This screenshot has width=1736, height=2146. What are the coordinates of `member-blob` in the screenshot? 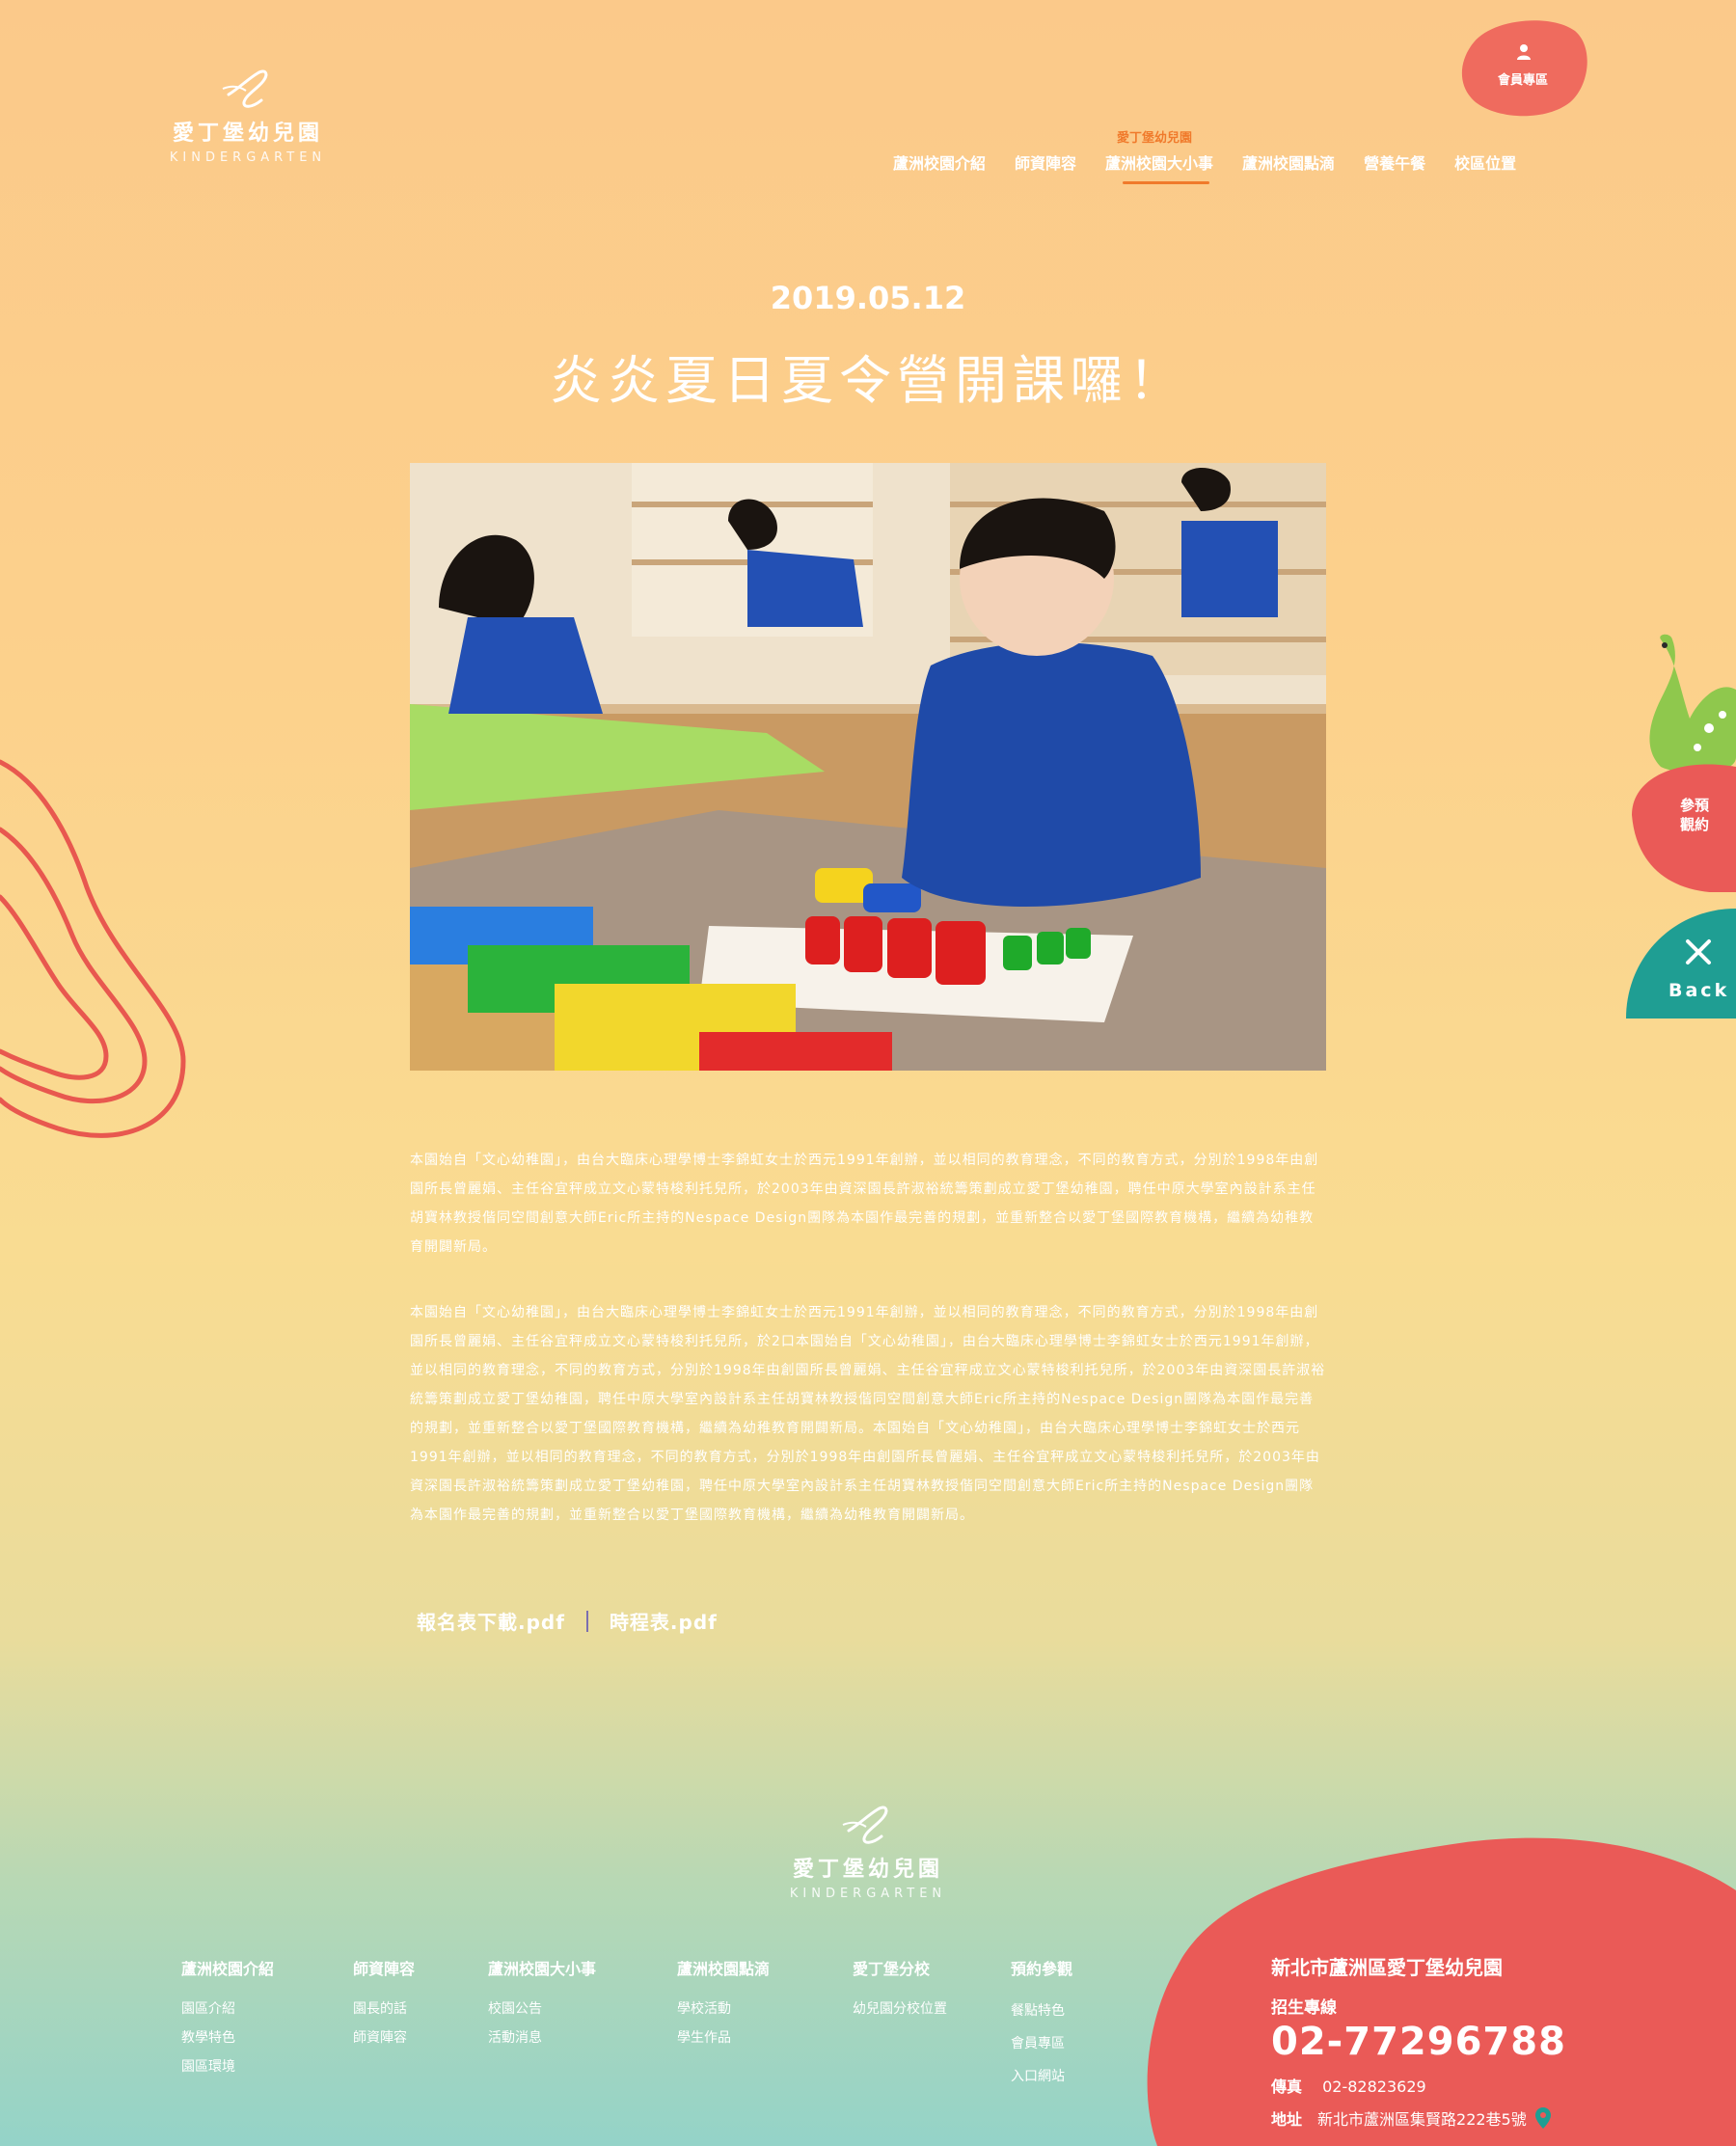 It's located at (1524, 68).